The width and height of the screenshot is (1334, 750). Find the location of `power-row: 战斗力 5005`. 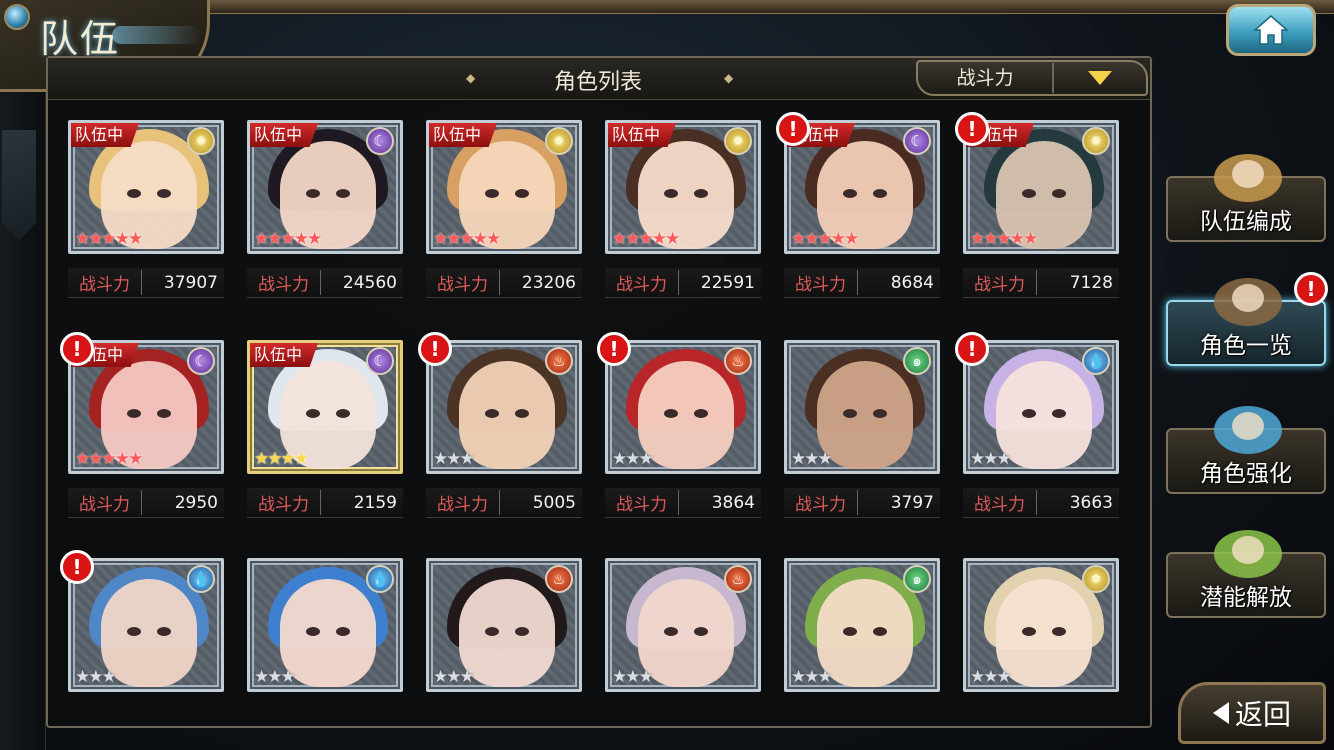

power-row: 战斗力 5005 is located at coordinates (504, 503).